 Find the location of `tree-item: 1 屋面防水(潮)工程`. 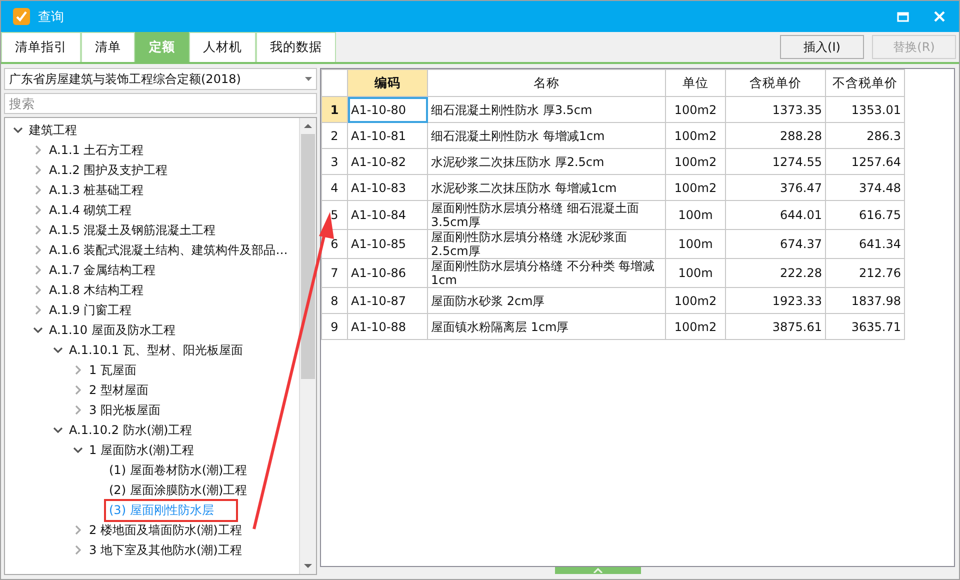

tree-item: 1 屋面防水(潮)工程 is located at coordinates (141, 450).